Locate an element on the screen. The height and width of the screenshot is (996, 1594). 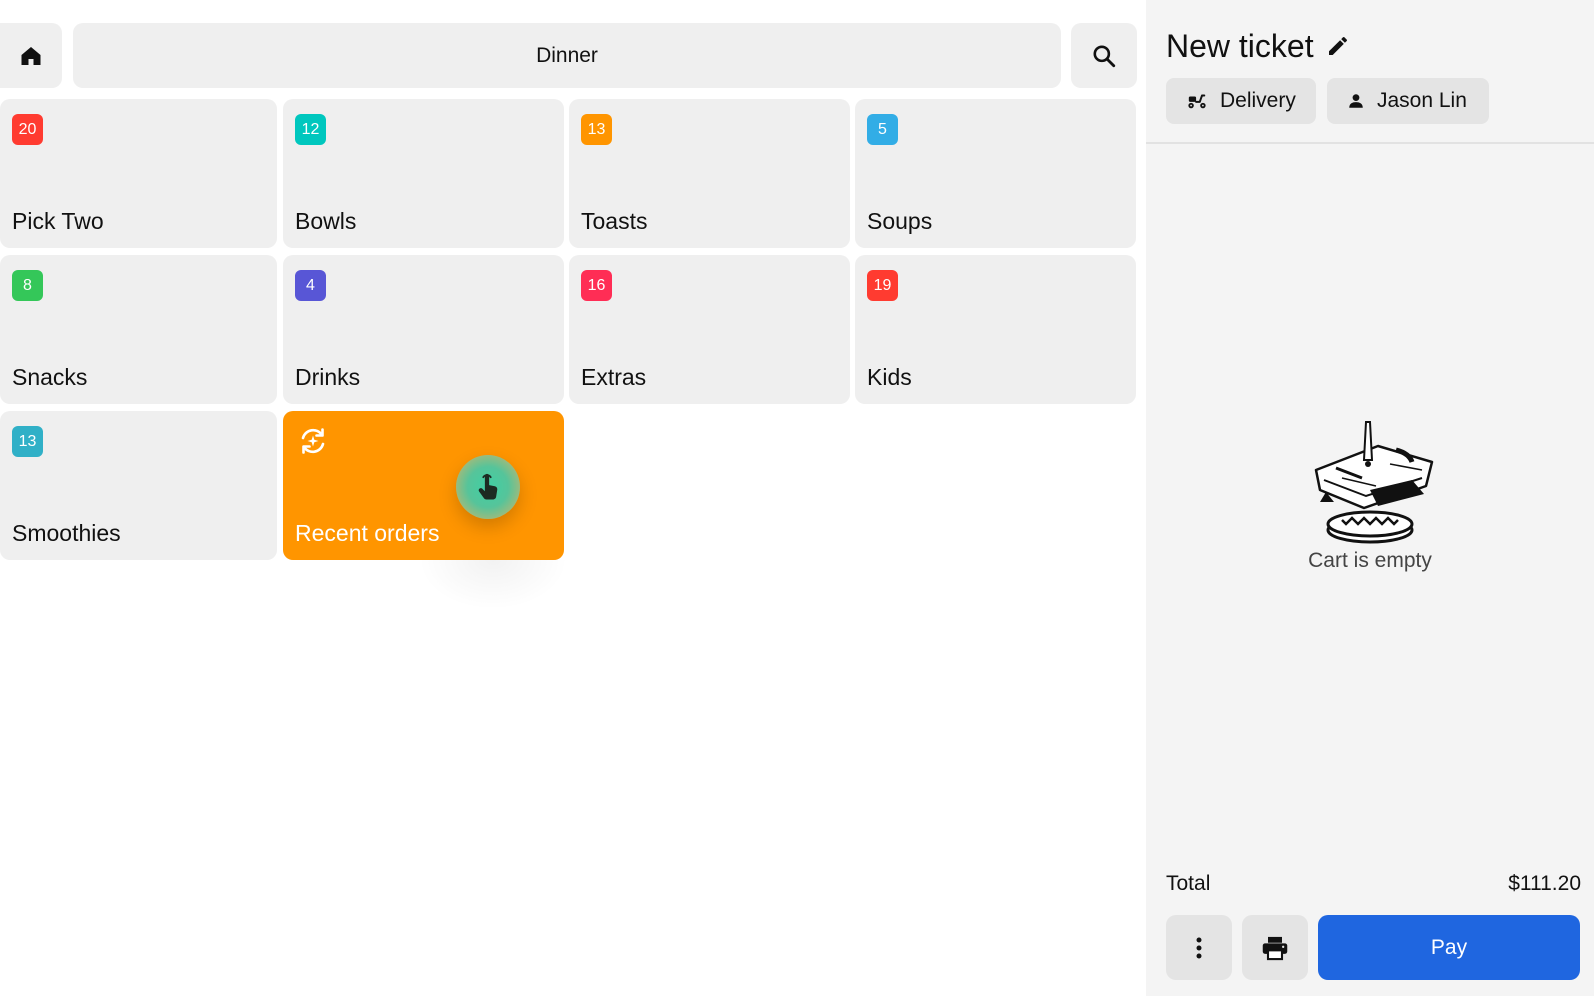
printer-icon is located at coordinates (1275, 948).